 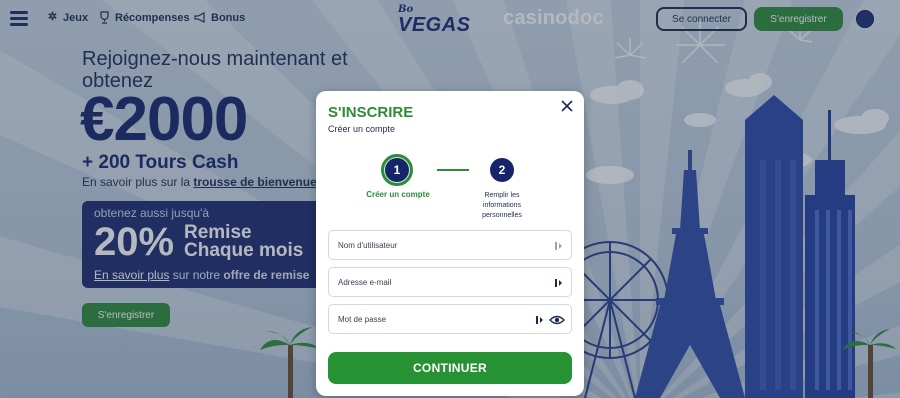 What do you see at coordinates (450, 282) in the screenshot?
I see `email-field: Adresse e-mail` at bounding box center [450, 282].